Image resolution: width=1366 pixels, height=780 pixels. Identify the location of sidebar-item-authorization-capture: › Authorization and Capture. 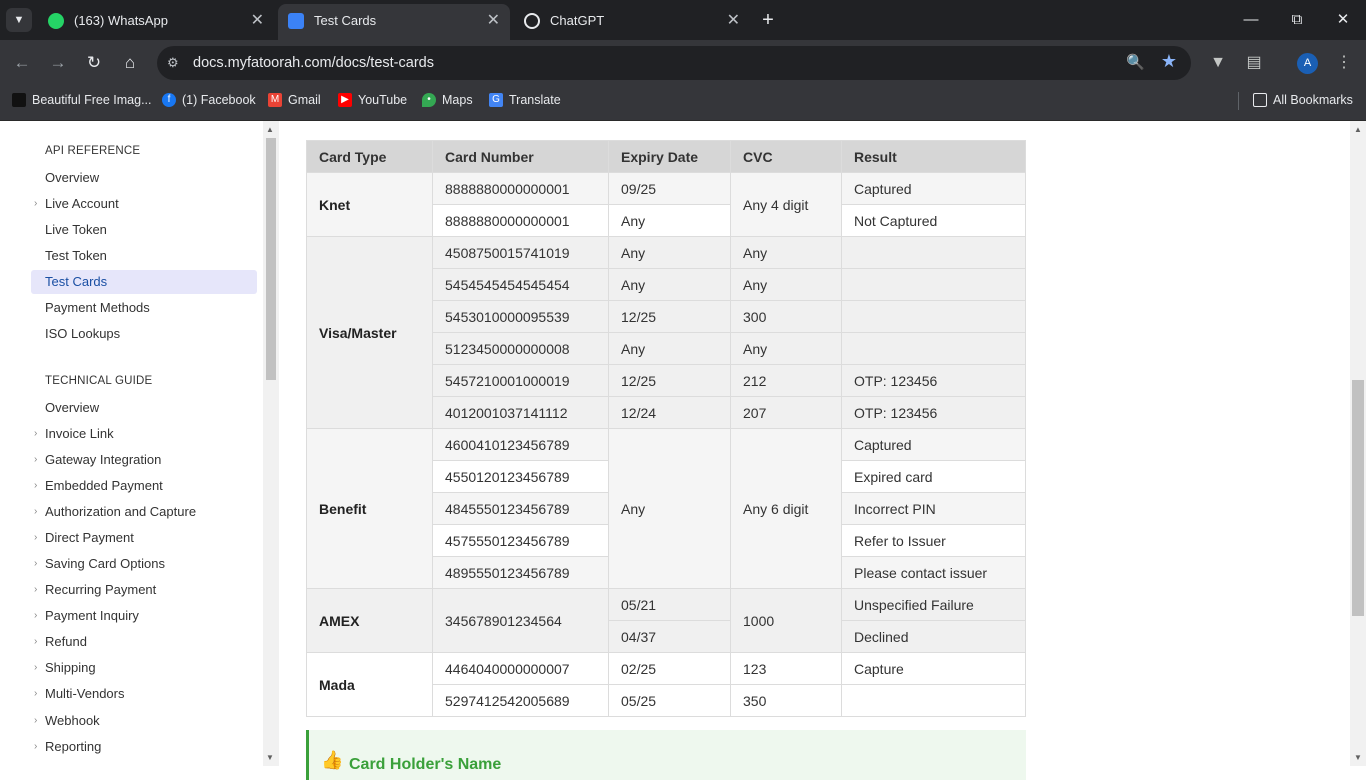
(144, 512).